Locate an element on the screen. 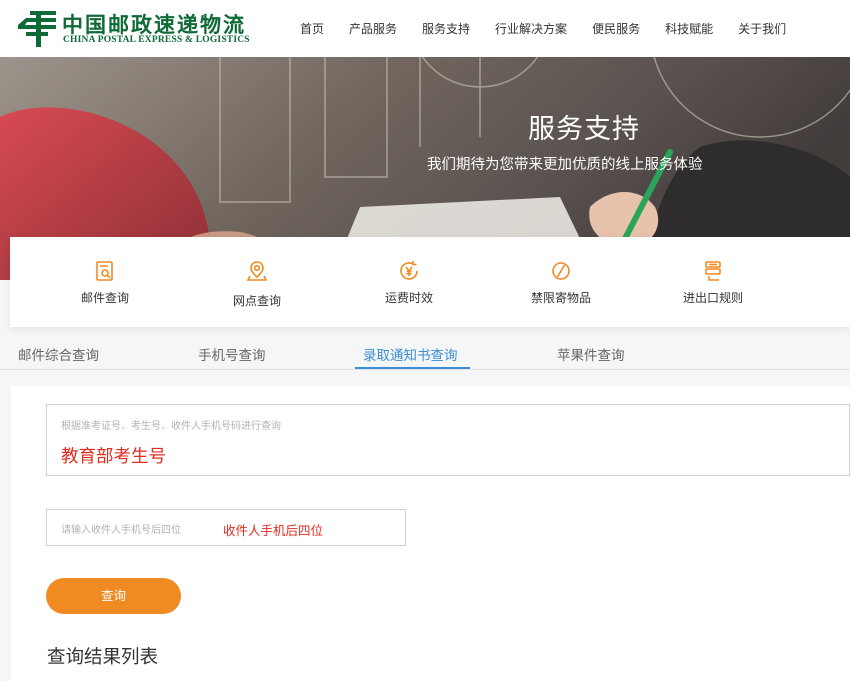 This screenshot has height=681, width=850. nav-home: 首页 is located at coordinates (312, 28).